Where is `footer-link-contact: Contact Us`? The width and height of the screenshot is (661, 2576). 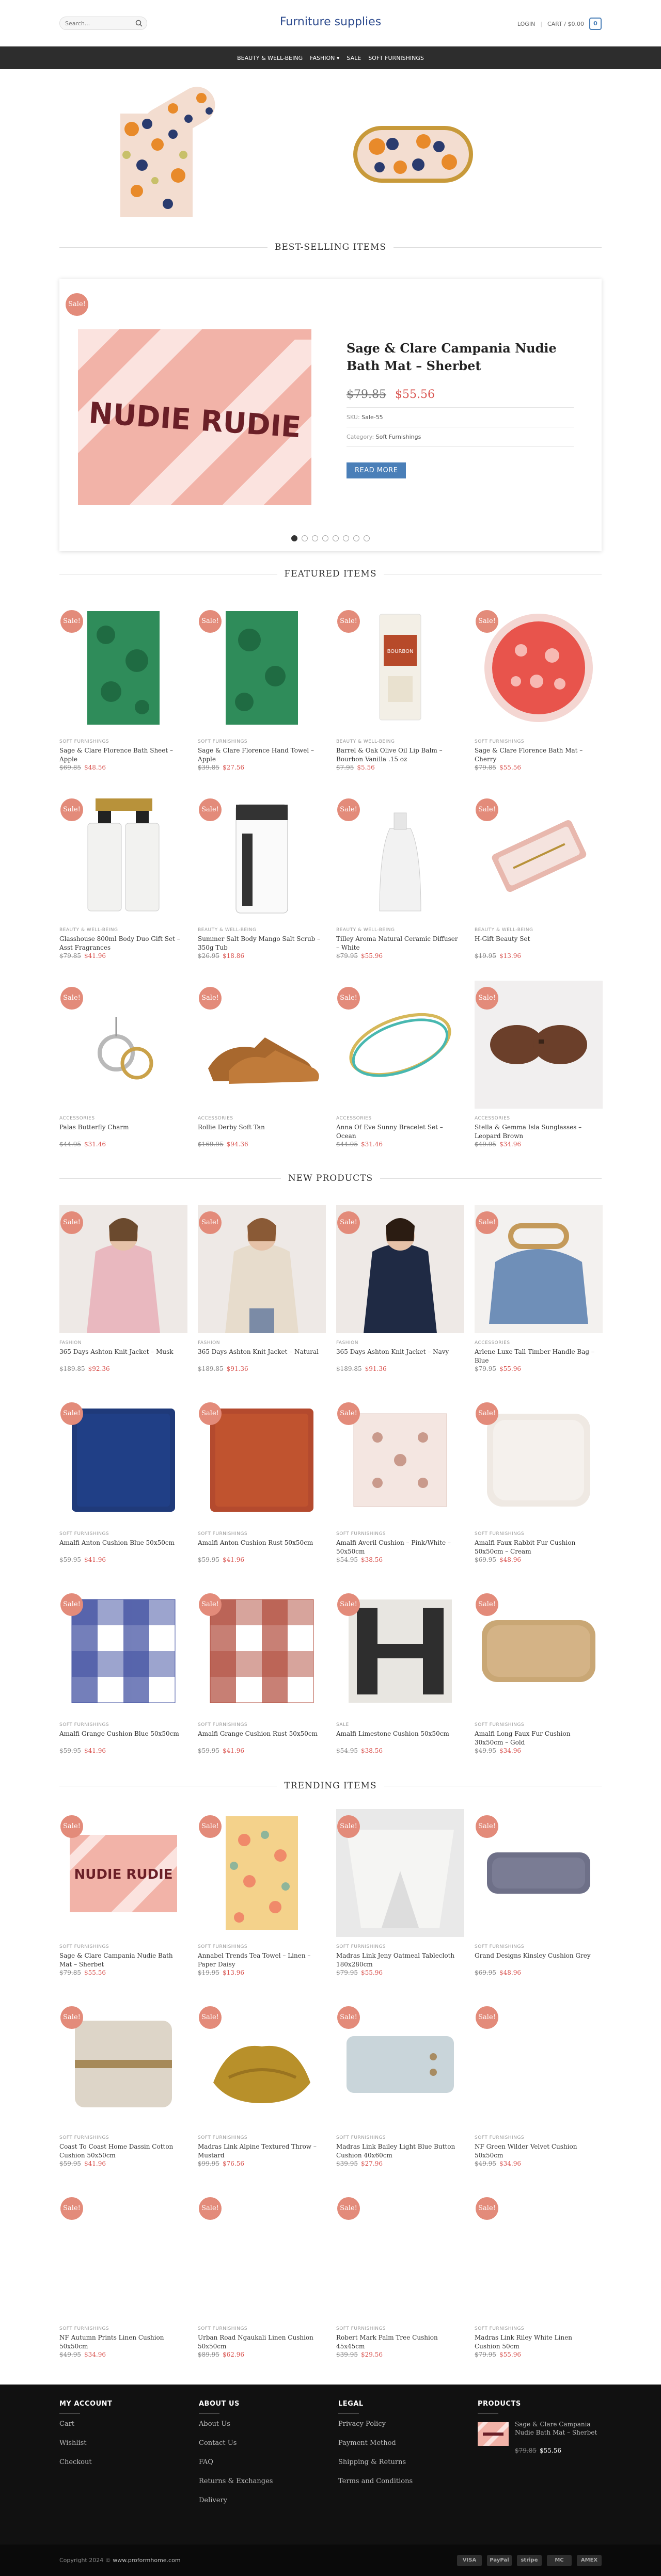 footer-link-contact: Contact Us is located at coordinates (236, 2443).